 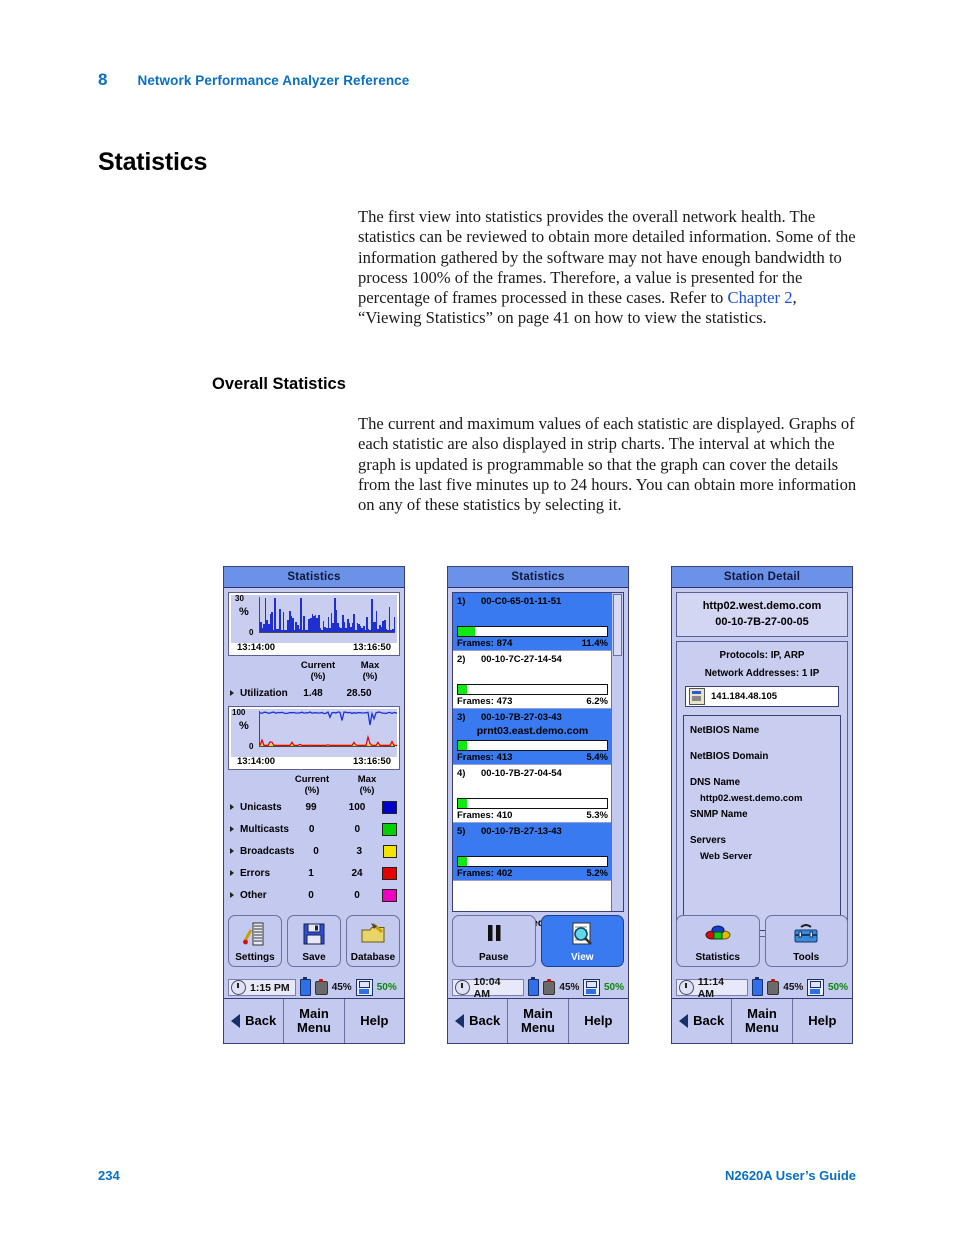 I want to click on chapter-2-link: Chapter 2, so click(x=760, y=297).